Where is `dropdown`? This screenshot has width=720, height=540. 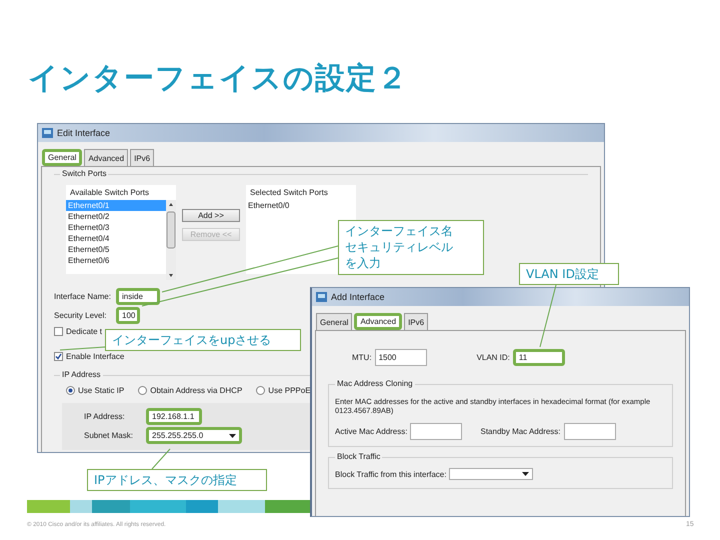
dropdown is located at coordinates (491, 474).